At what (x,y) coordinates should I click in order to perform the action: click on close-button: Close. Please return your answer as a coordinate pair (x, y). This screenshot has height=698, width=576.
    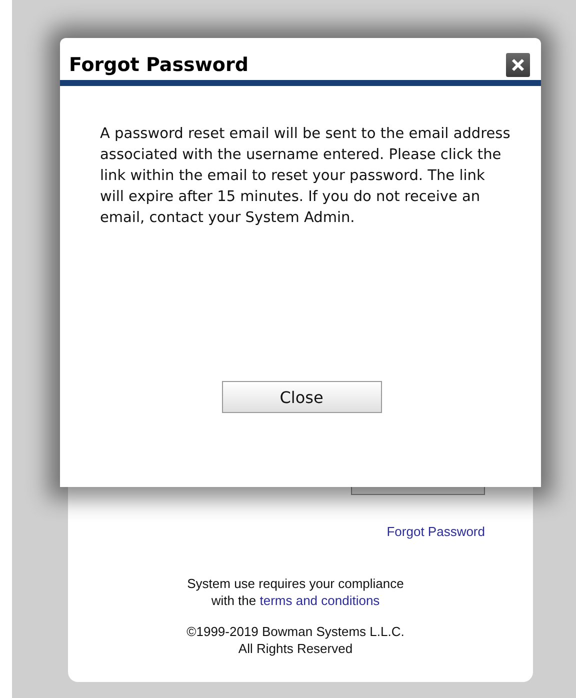
    Looking at the image, I should click on (302, 397).